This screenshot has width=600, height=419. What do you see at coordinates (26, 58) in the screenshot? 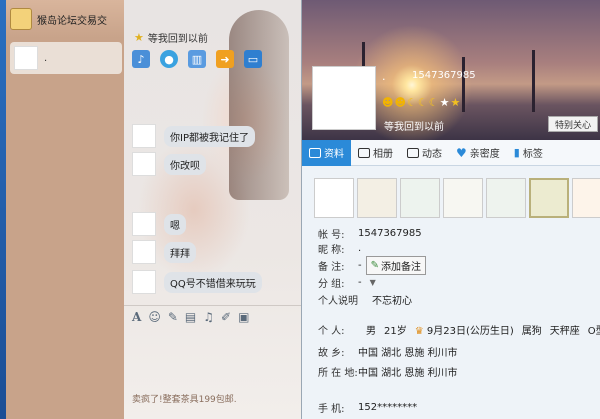
I see `session-avatar` at bounding box center [26, 58].